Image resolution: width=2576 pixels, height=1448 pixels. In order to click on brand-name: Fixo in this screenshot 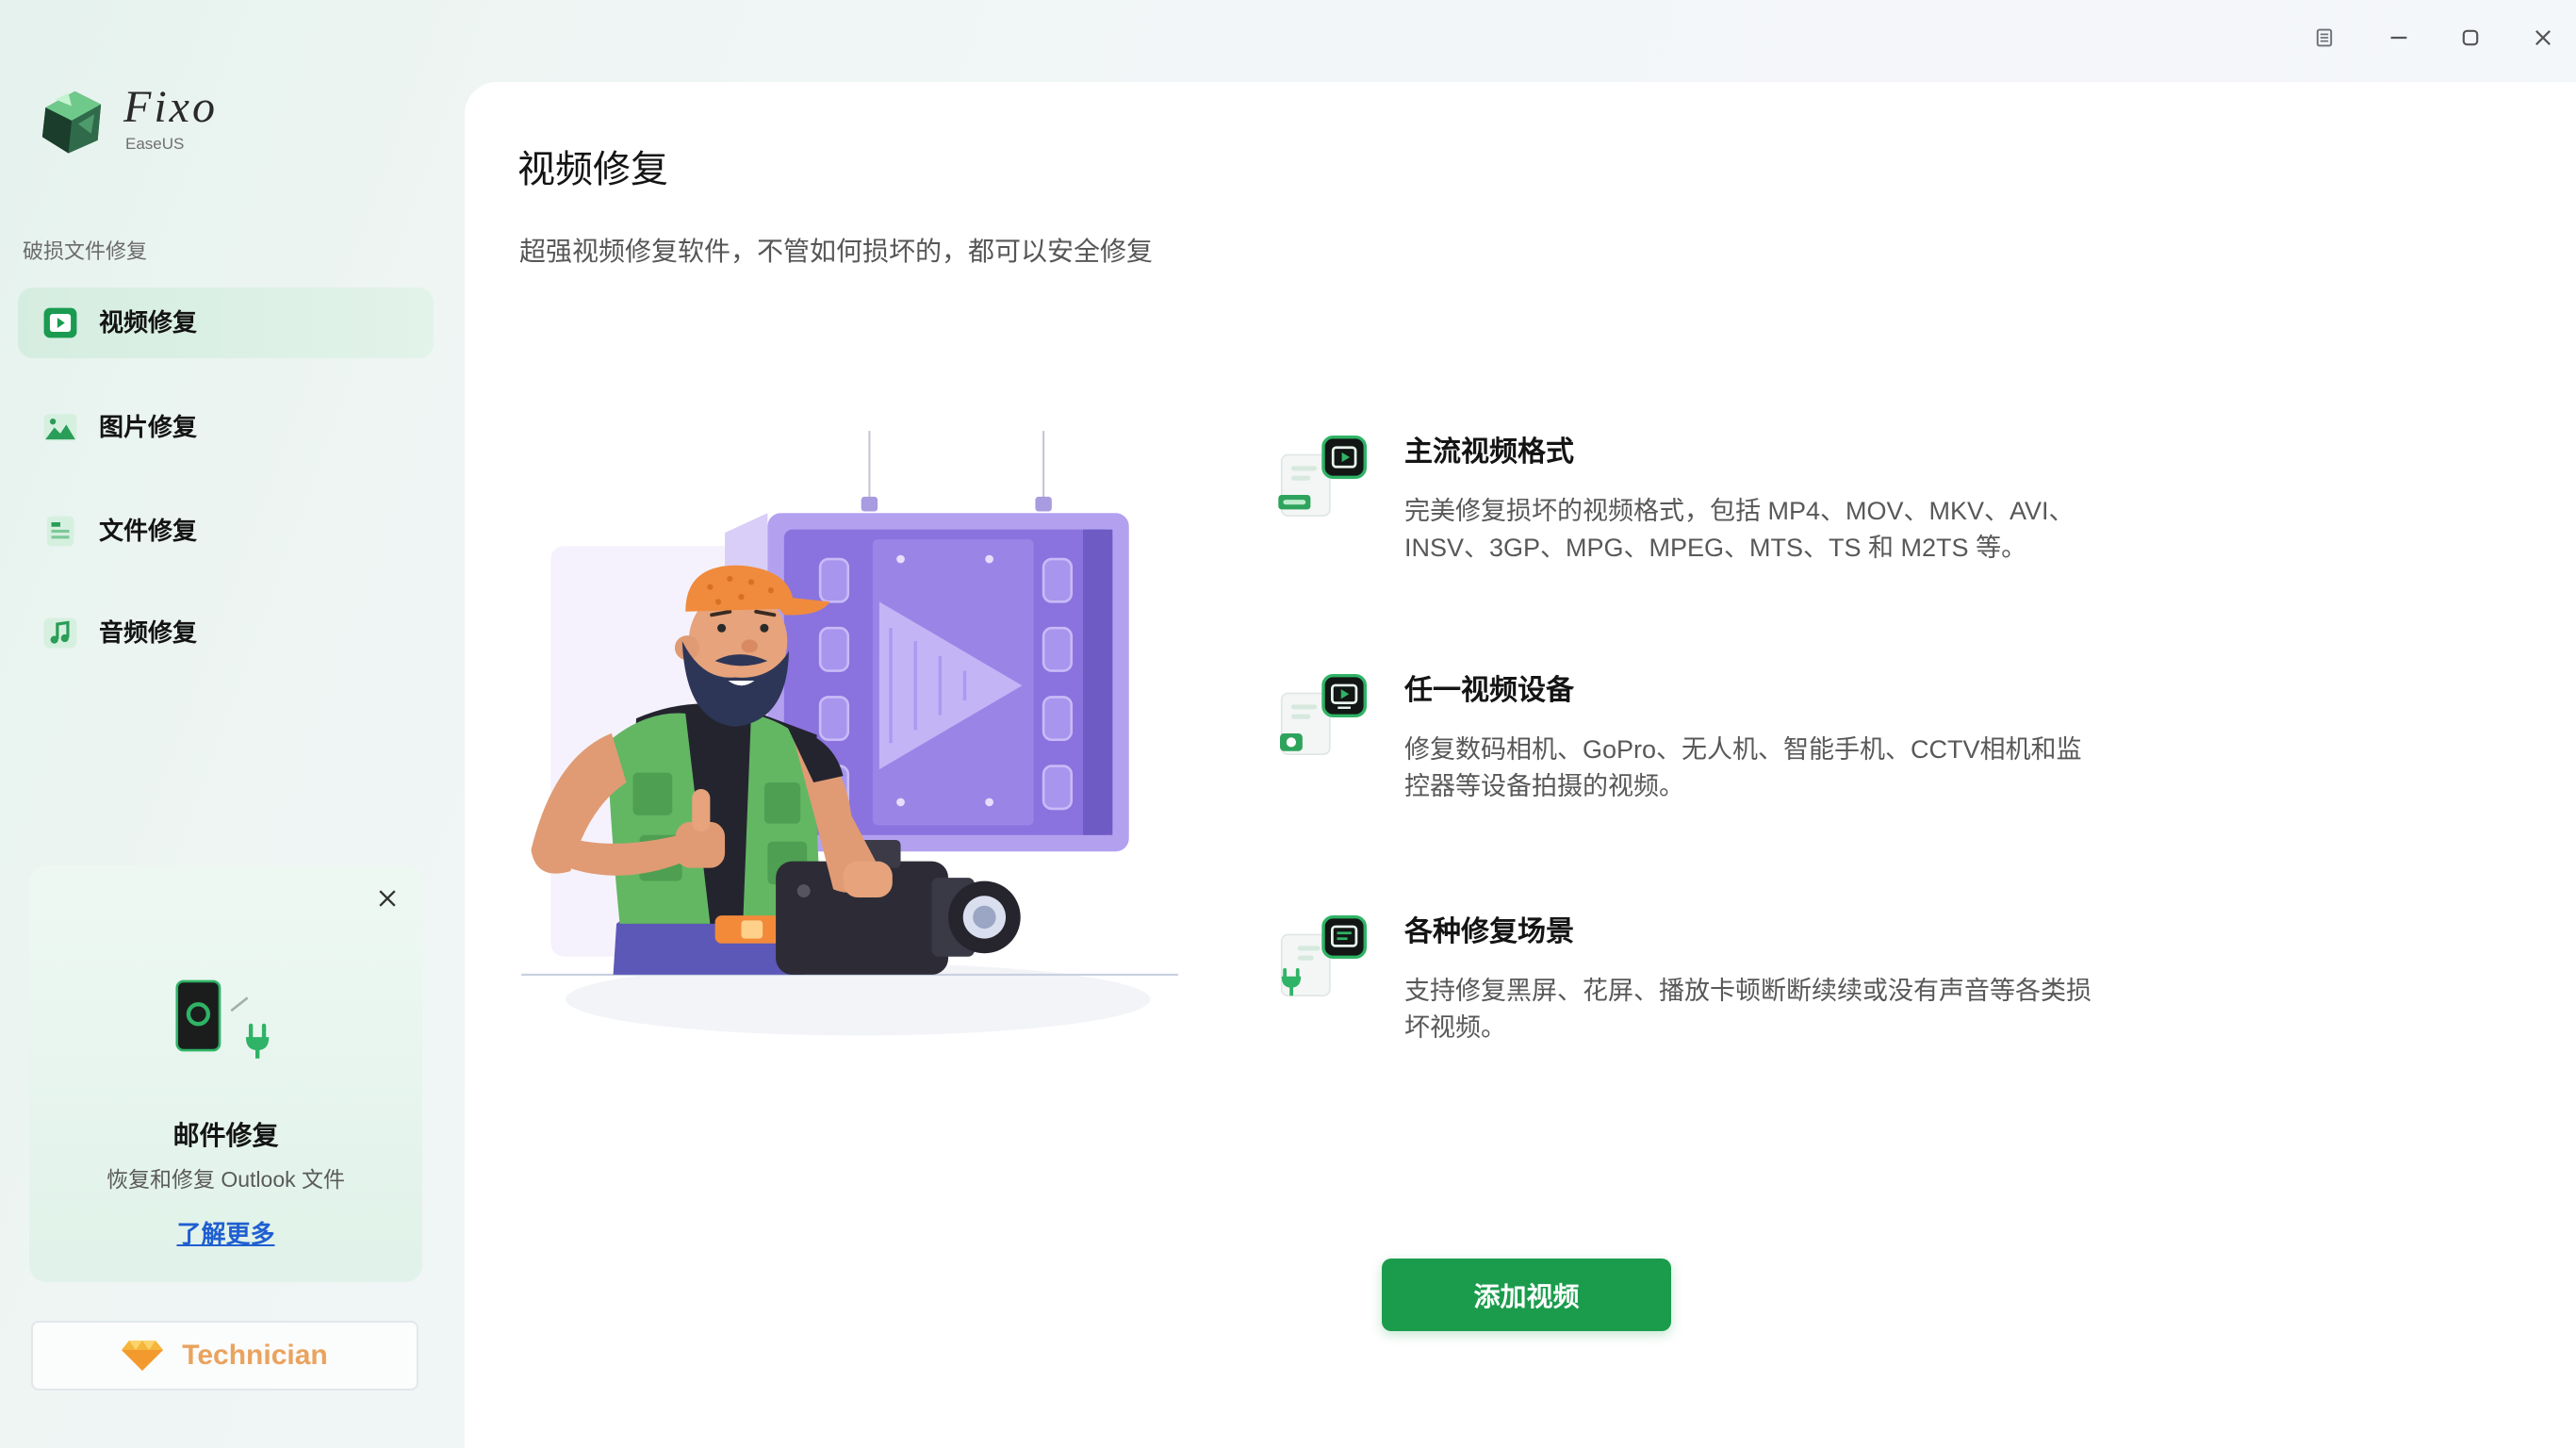, I will do `click(170, 107)`.